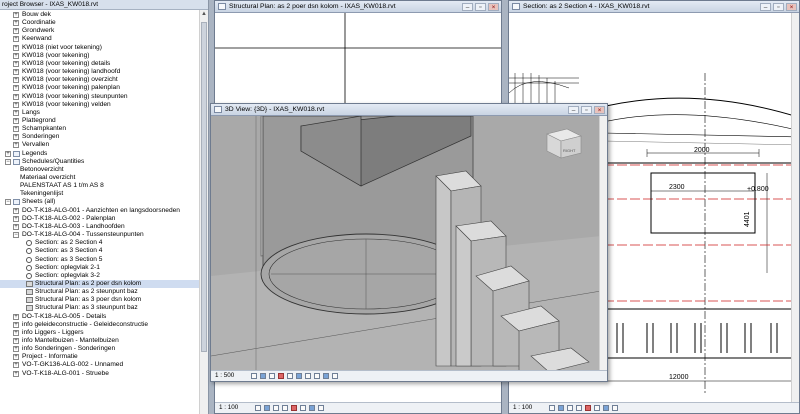 This screenshot has height=414, width=800. Describe the element at coordinates (99, 88) in the screenshot. I see `tree-item: + KW018 (voor tekening) palenplan` at that location.